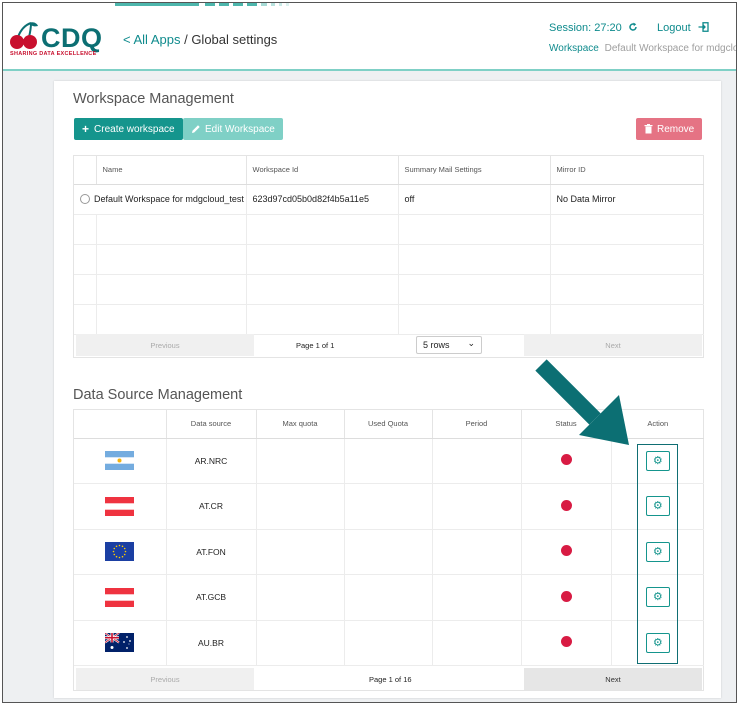  Describe the element at coordinates (387, 424) in the screenshot. I see `column-header-used-quota: Used Quota` at that location.